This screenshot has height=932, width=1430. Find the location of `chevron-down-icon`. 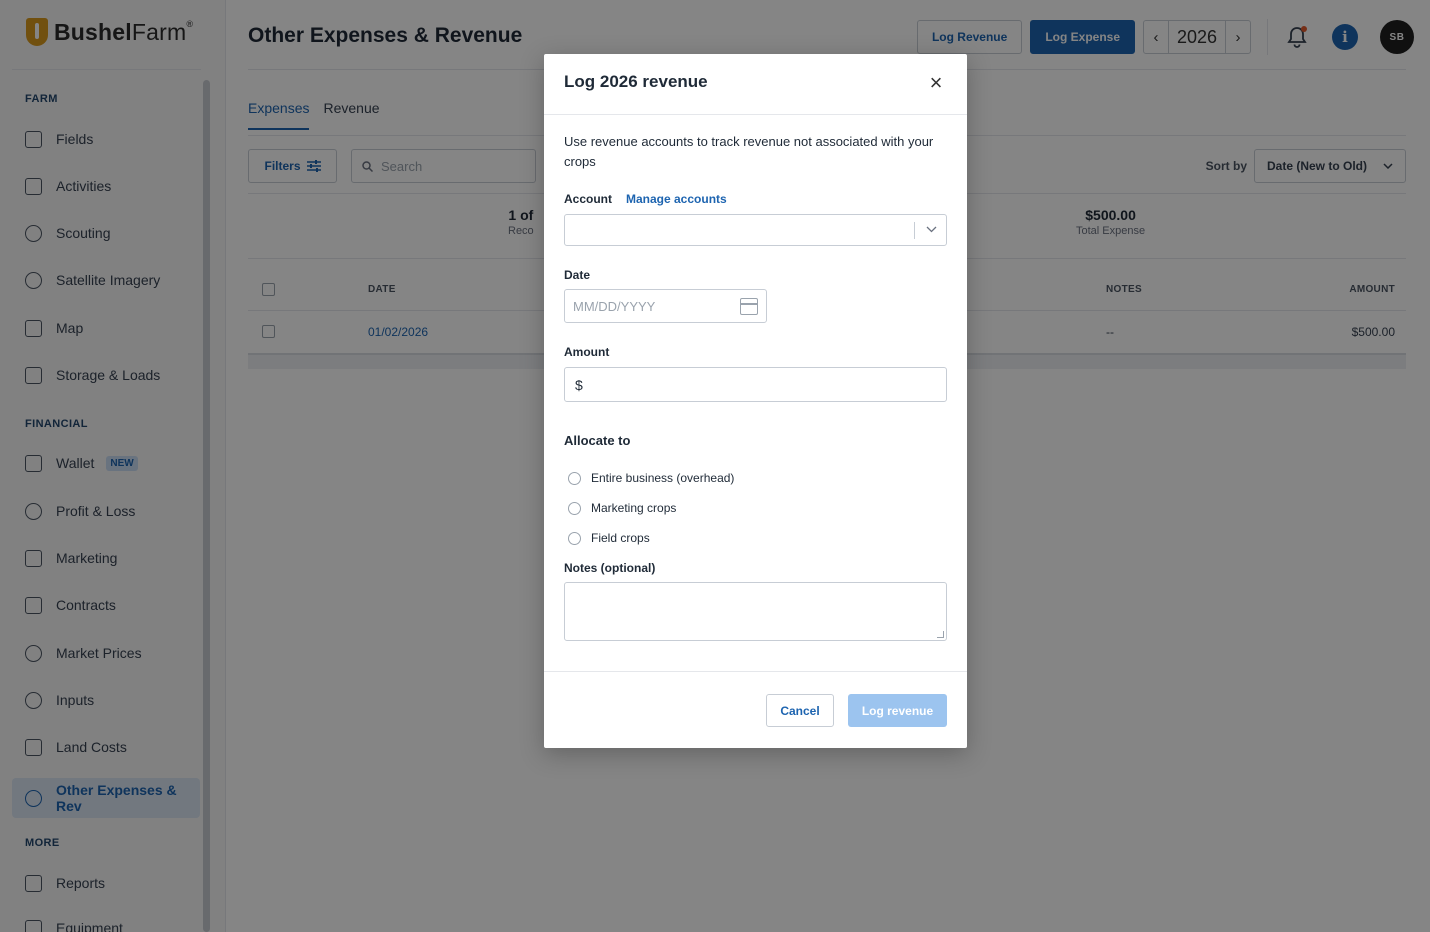

chevron-down-icon is located at coordinates (931, 229).